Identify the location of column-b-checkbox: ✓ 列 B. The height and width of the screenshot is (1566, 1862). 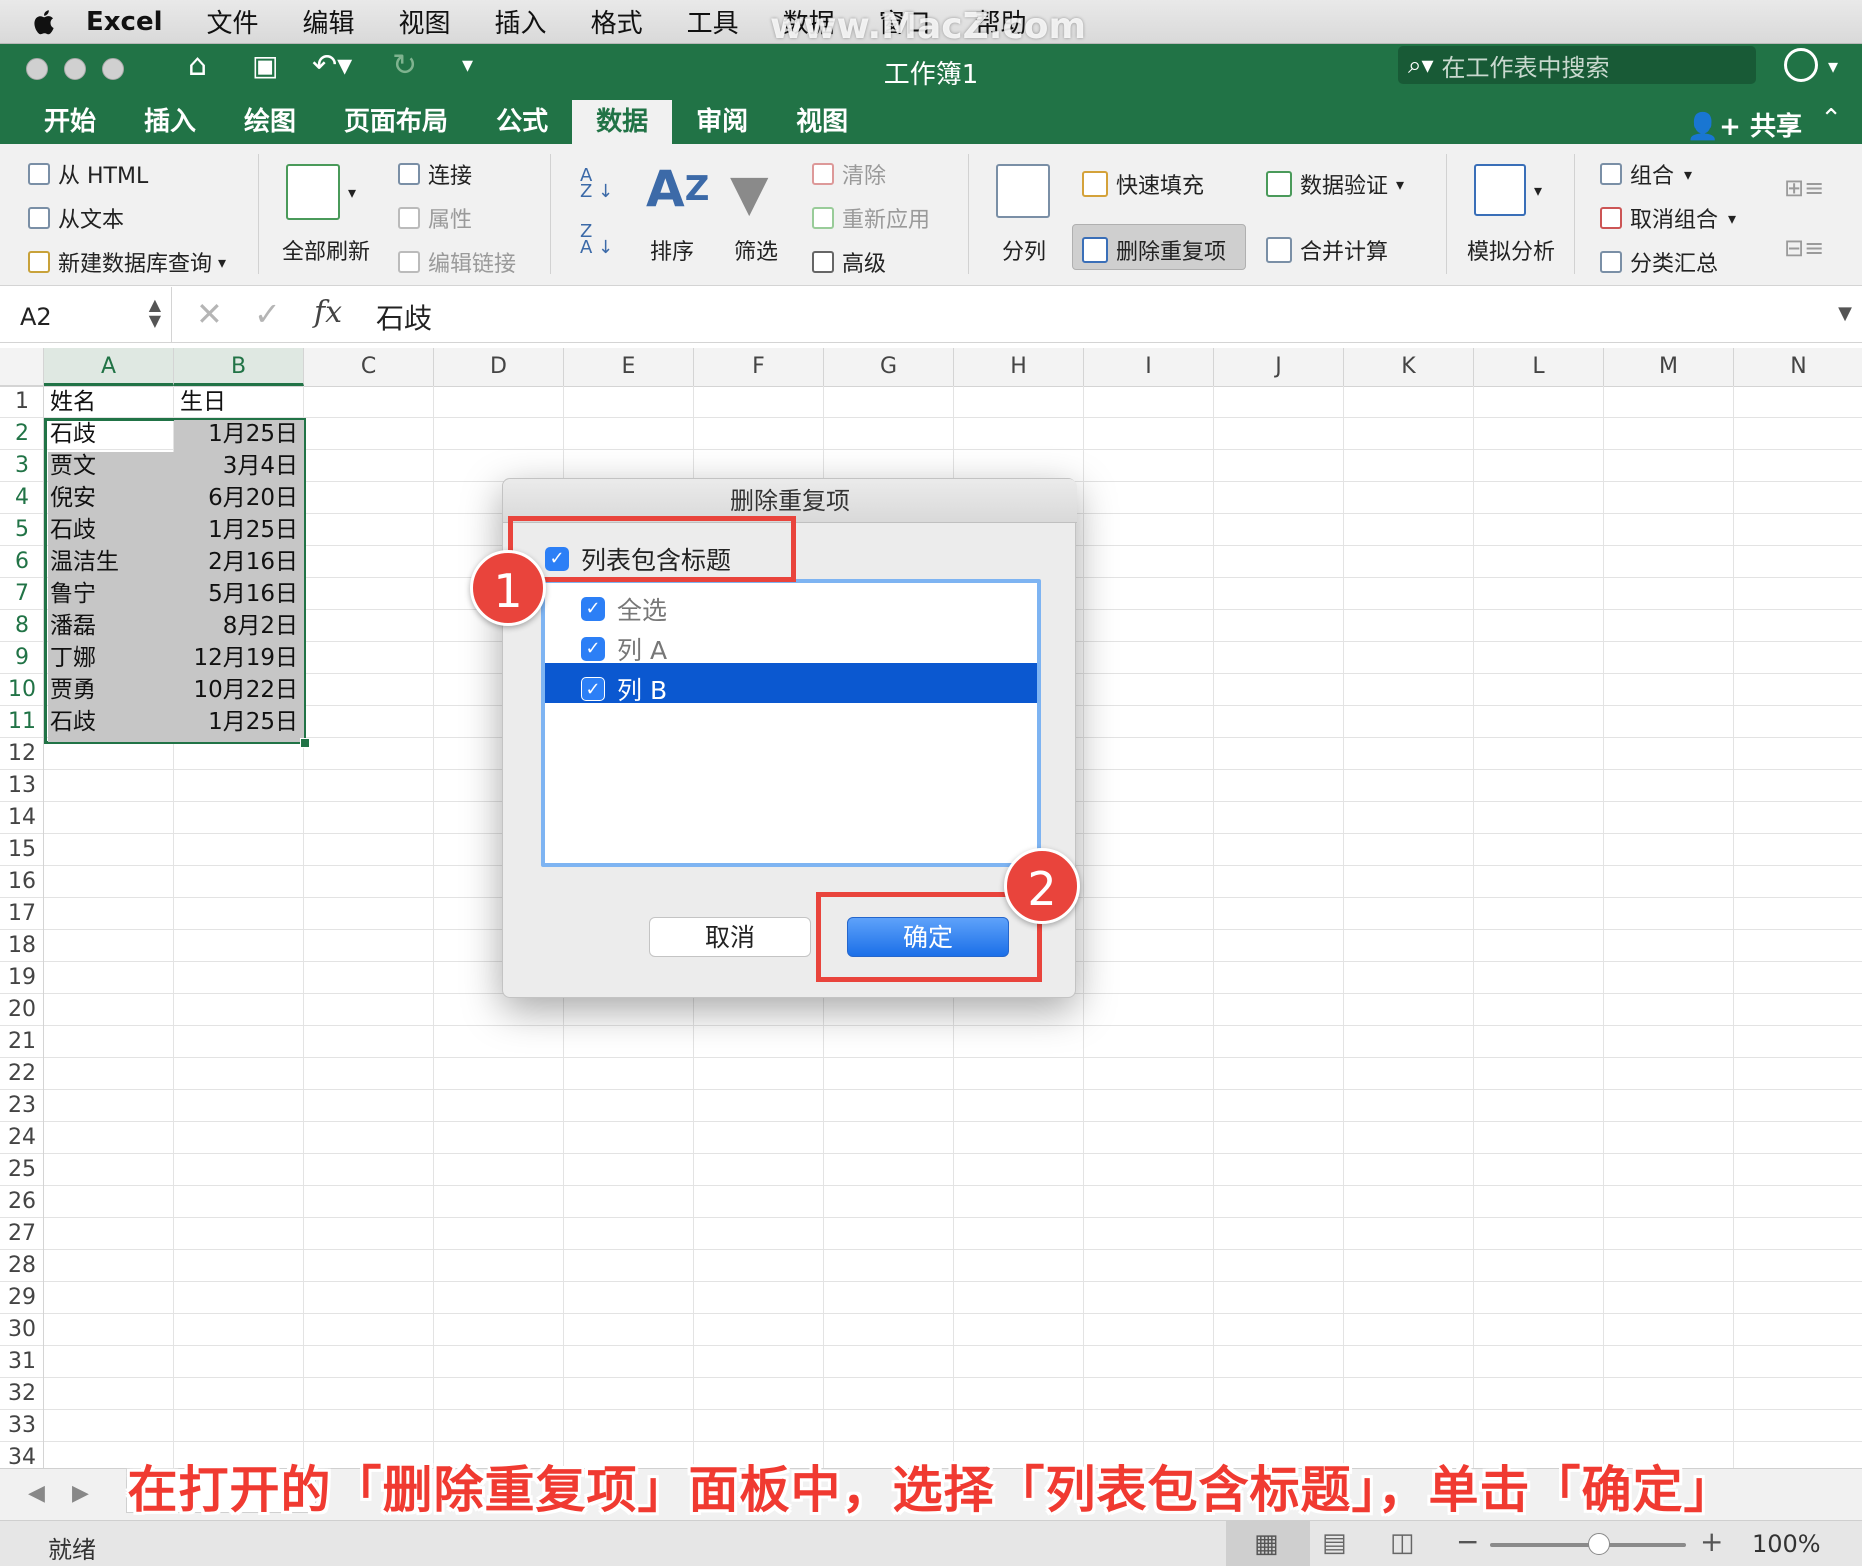
(624, 689).